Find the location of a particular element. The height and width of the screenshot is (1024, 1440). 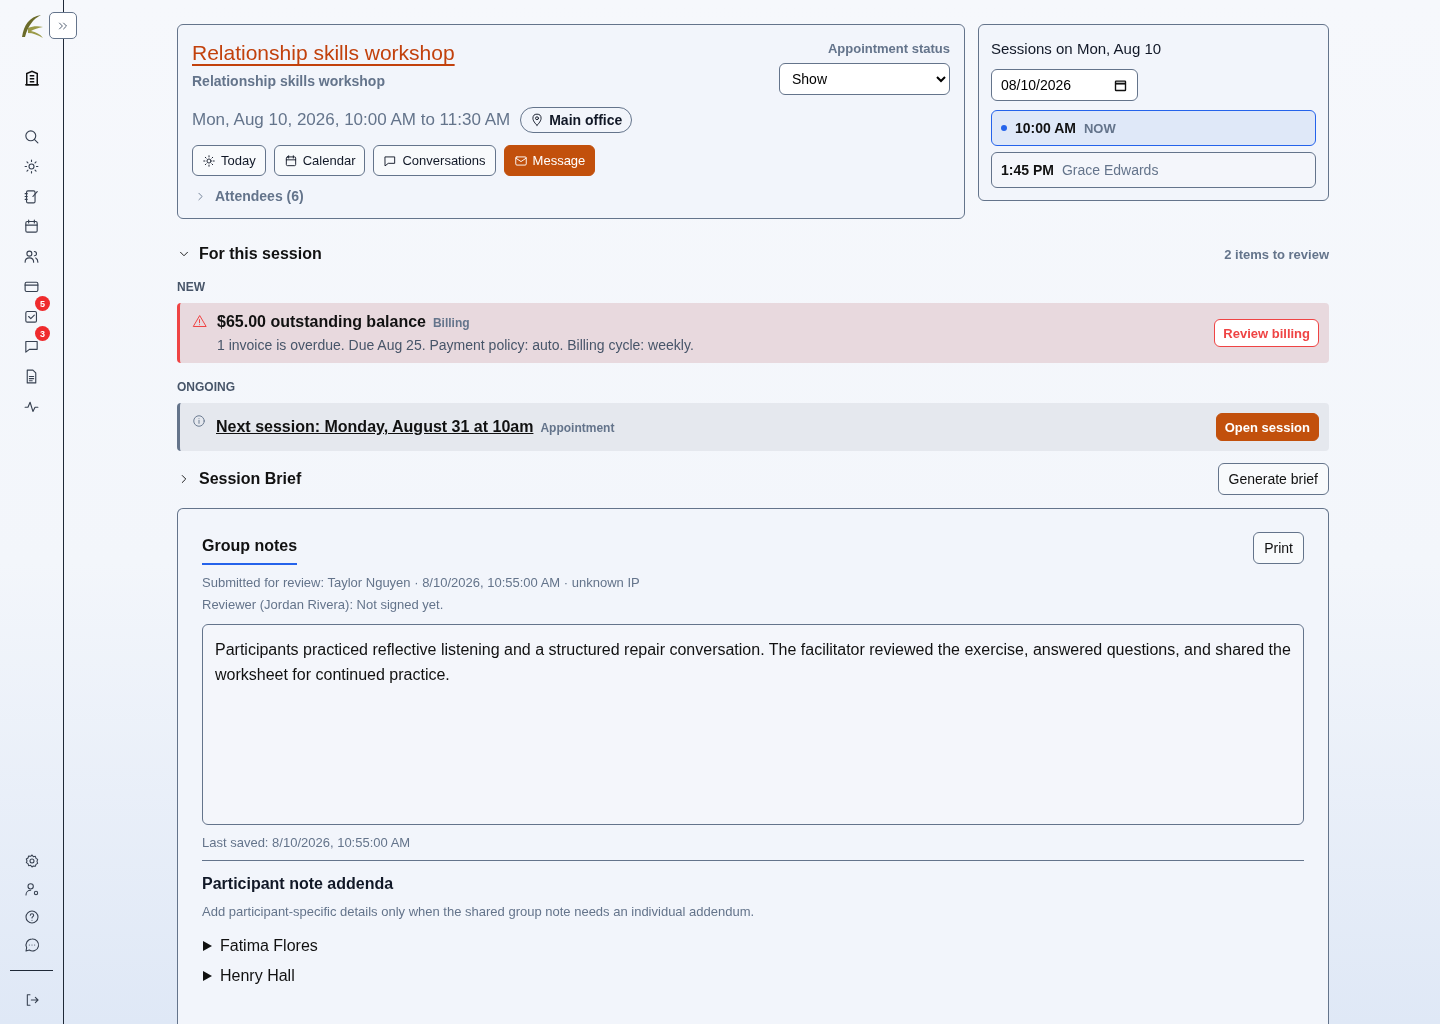

action-button: Message is located at coordinates (549, 160).